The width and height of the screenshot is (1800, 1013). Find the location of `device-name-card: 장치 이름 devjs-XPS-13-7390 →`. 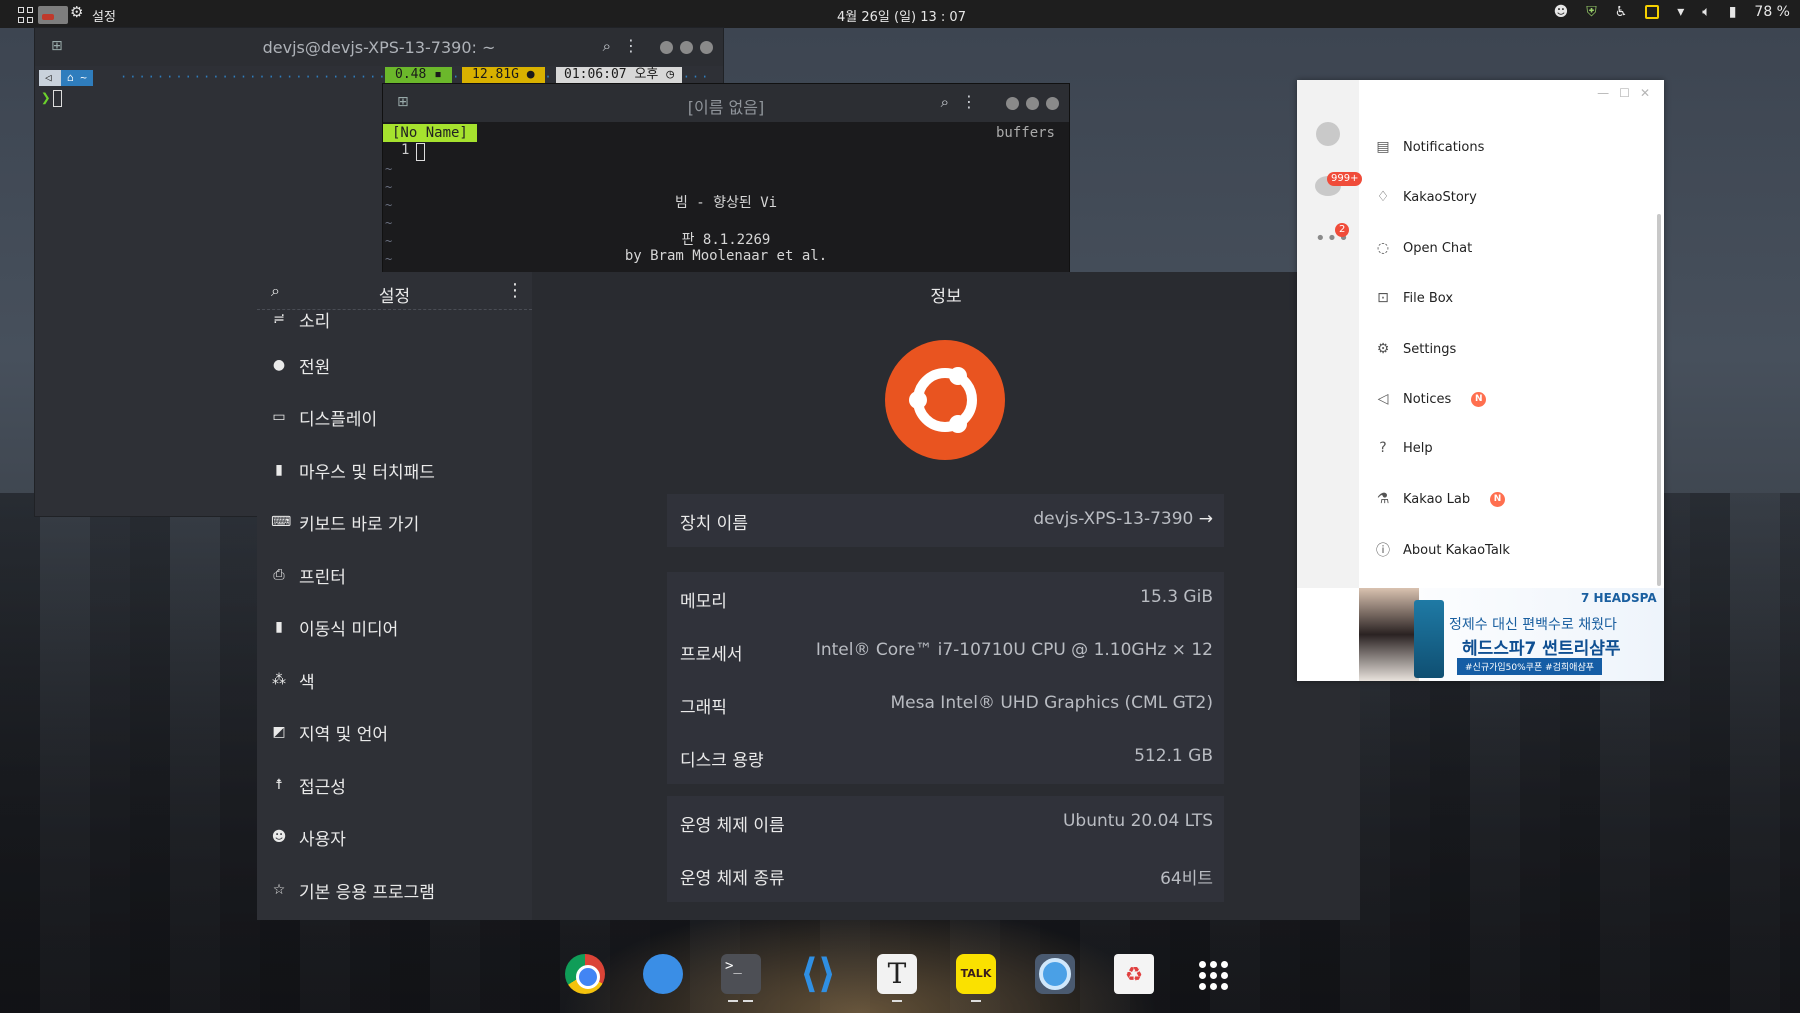

device-name-card: 장치 이름 devjs-XPS-13-7390 → is located at coordinates (945, 520).